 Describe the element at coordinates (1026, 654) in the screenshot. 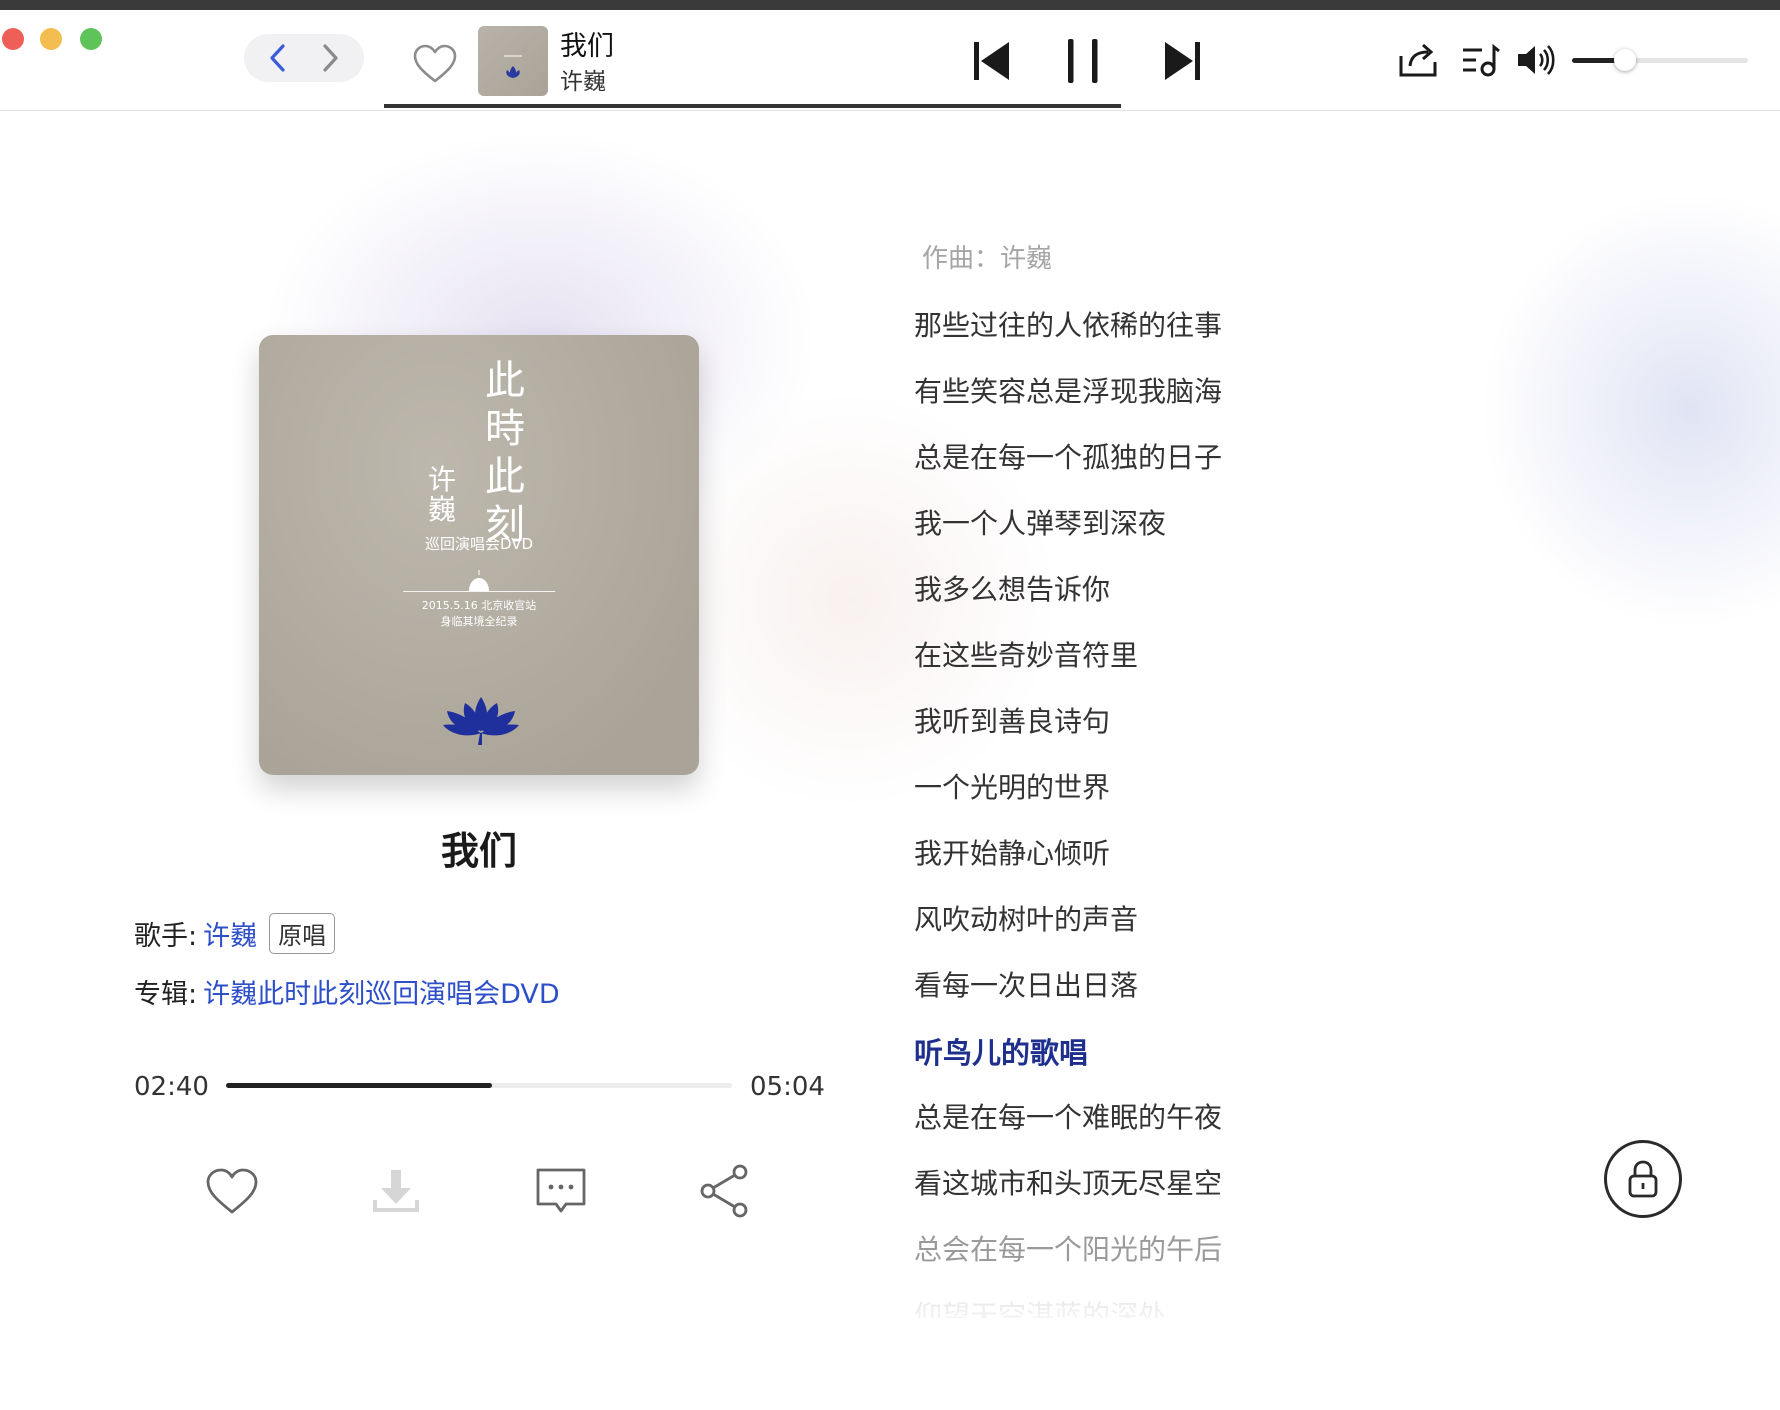

I see `lyric-line: 在这些奇妙音符里` at that location.